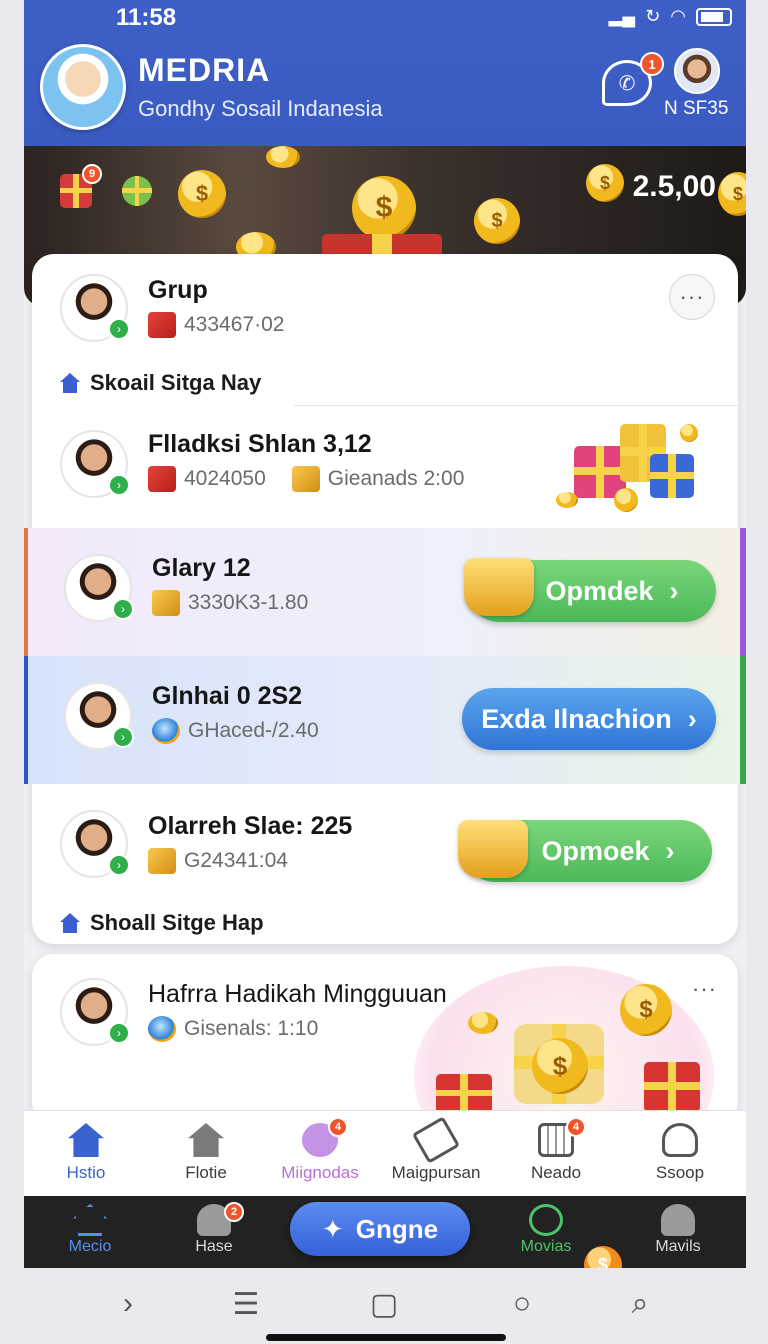 This screenshot has height=1344, width=768. Describe the element at coordinates (250, 826) in the screenshot. I see `row-title: Olarreh Slae: 225` at that location.